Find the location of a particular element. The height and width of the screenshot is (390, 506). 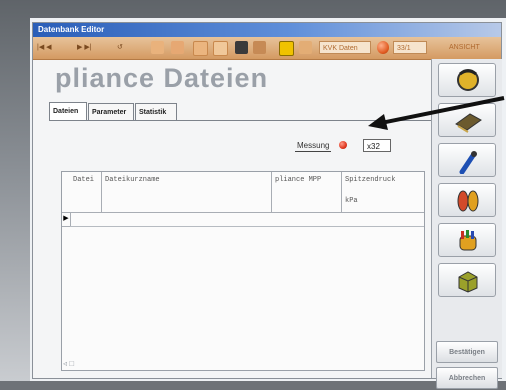

column-unit: kPa is located at coordinates (351, 201).